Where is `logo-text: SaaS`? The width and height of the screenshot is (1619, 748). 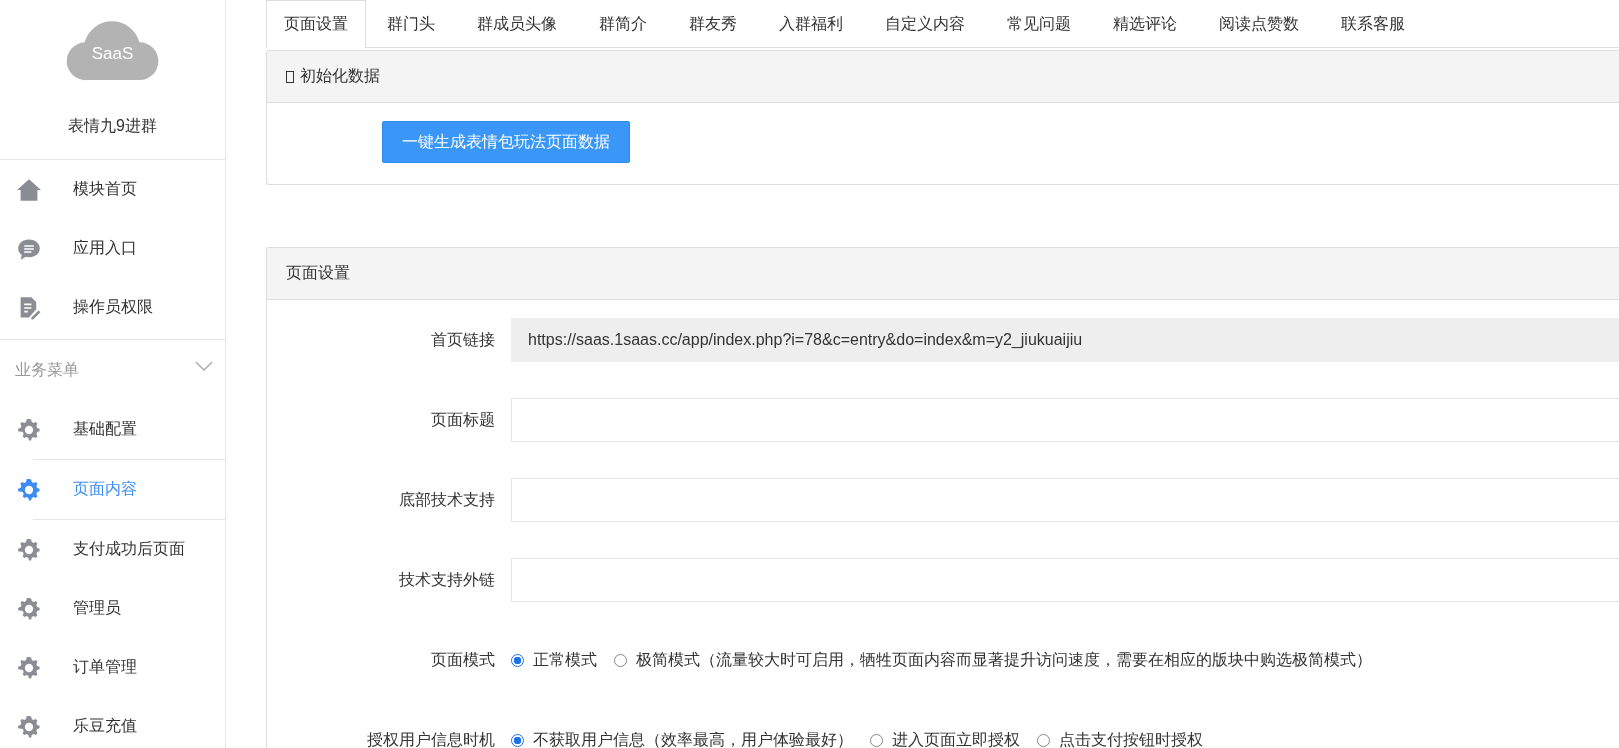 logo-text: SaaS is located at coordinates (112, 54).